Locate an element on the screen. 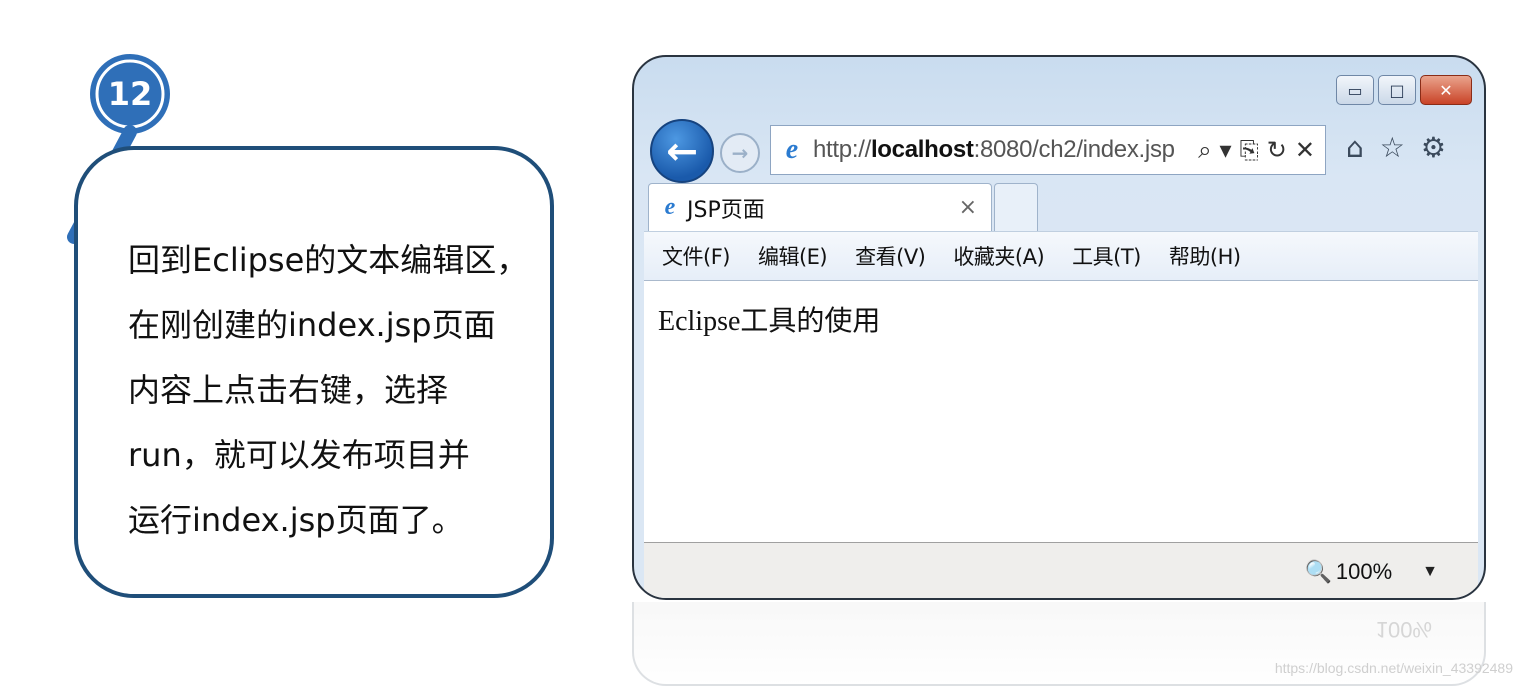  close-button: ✕ is located at coordinates (1446, 90).